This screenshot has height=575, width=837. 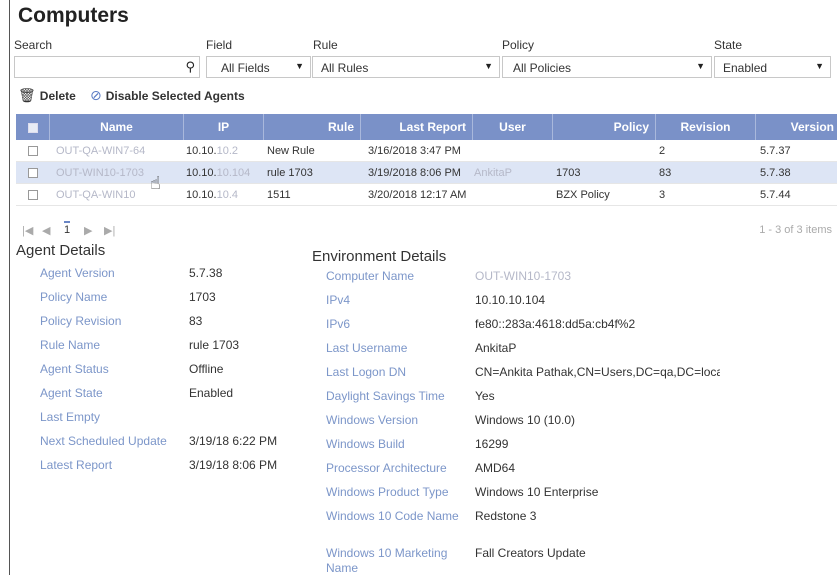 I want to click on col-last-report: Last Report, so click(x=417, y=127).